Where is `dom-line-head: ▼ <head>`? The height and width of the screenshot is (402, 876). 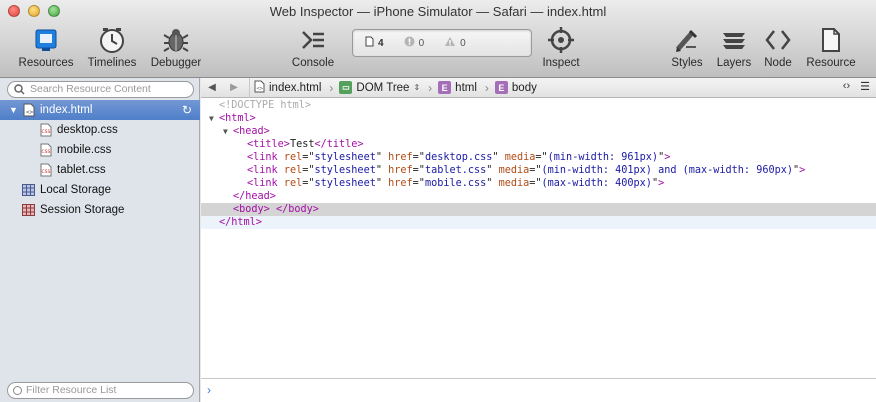 dom-line-head: ▼ <head> is located at coordinates (538, 131).